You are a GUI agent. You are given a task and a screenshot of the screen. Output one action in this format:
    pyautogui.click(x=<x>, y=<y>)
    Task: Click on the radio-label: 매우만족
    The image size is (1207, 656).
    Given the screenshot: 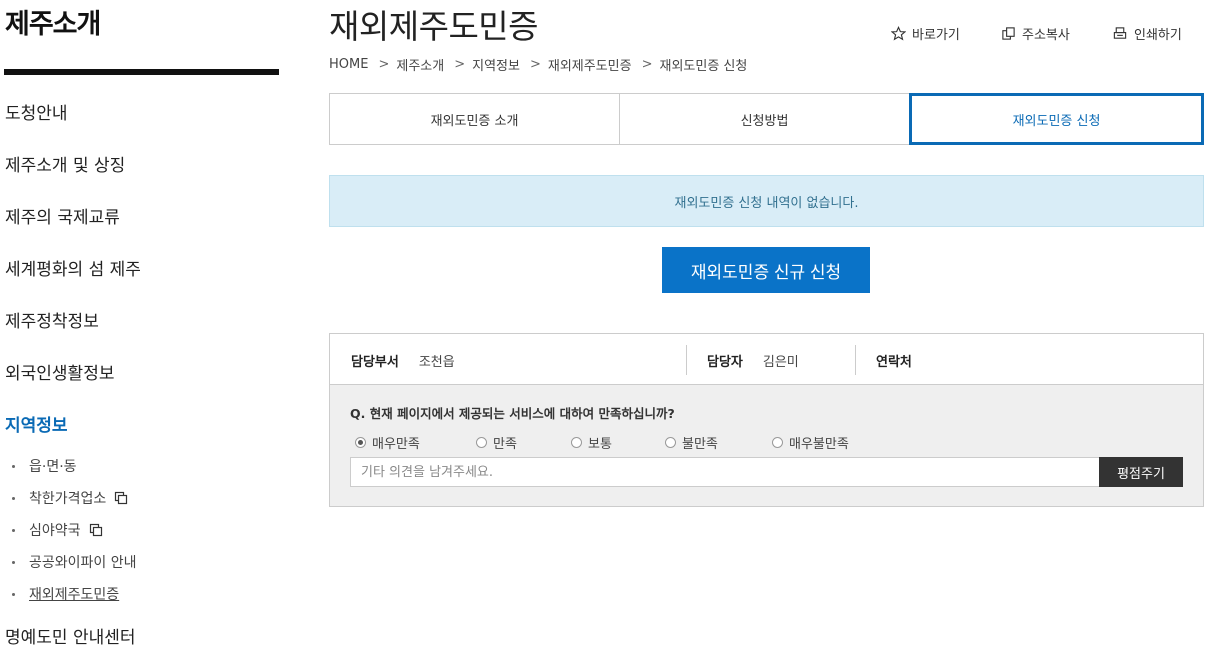 What is the action you would take?
    pyautogui.click(x=396, y=444)
    